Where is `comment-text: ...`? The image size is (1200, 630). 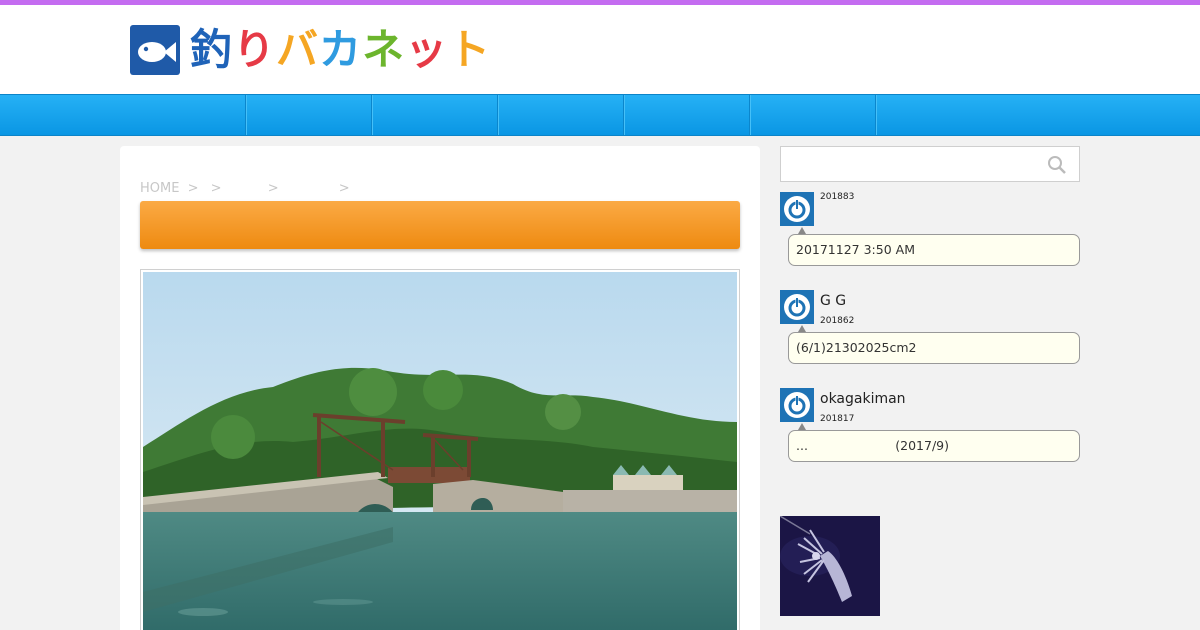 comment-text: ... is located at coordinates (802, 445).